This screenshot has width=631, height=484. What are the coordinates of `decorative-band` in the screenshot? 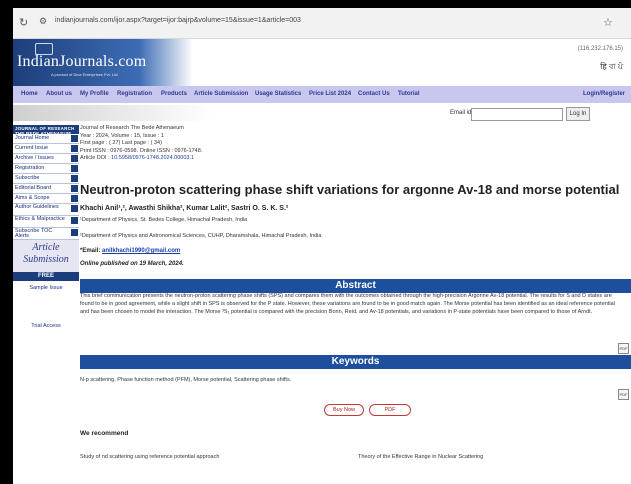 It's located at (113, 113).